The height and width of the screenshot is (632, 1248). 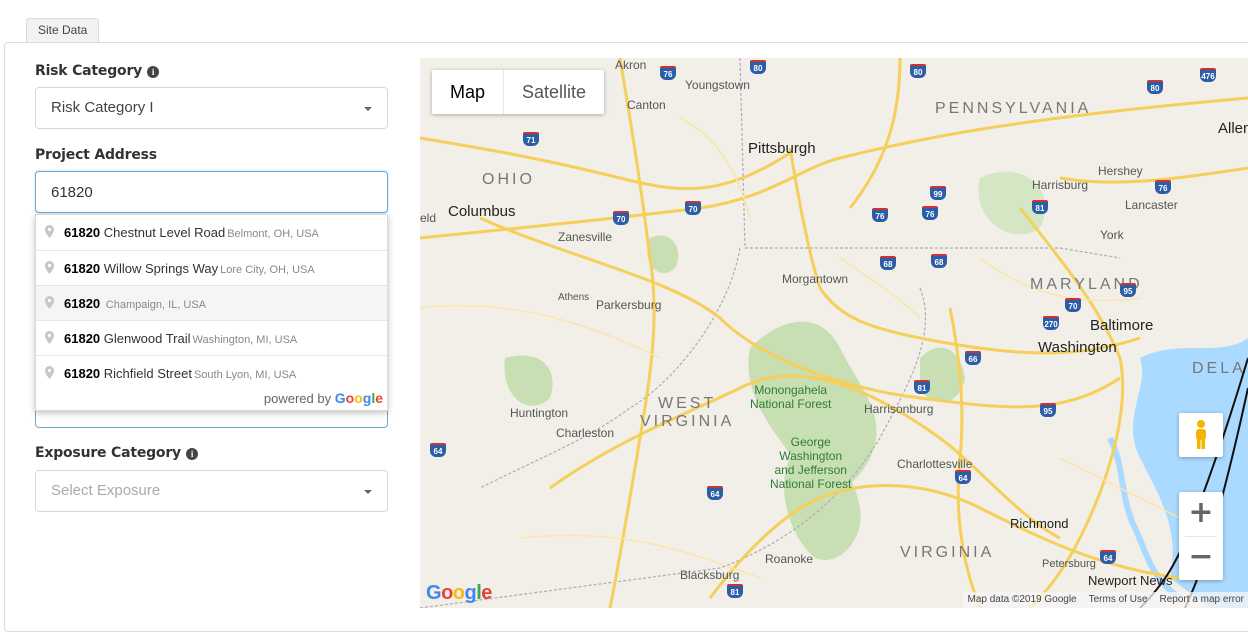 I want to click on map-label: Pittsburgh, so click(x=782, y=148).